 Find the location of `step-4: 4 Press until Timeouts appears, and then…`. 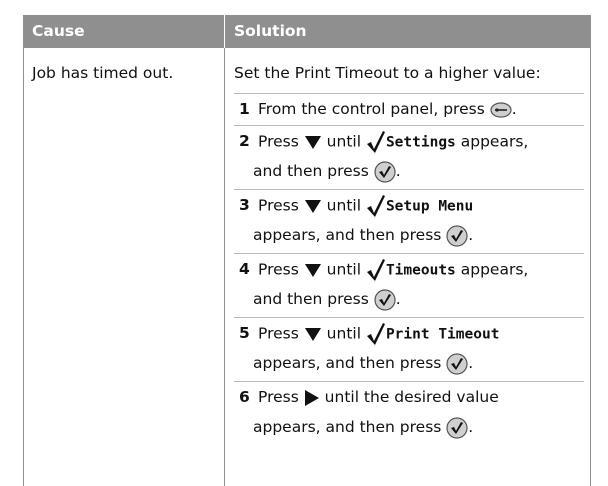

step-4: 4 Press until Timeouts appears, and then… is located at coordinates (409, 285).